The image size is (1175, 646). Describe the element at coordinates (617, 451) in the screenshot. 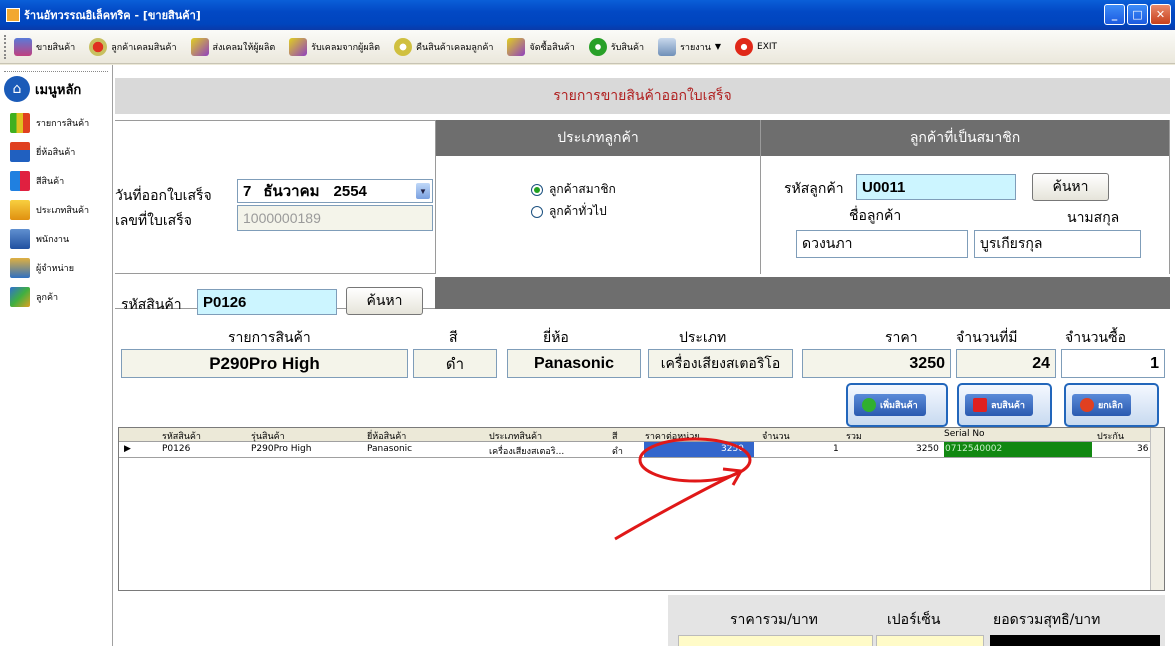

I see `cell-color: ดำ` at that location.